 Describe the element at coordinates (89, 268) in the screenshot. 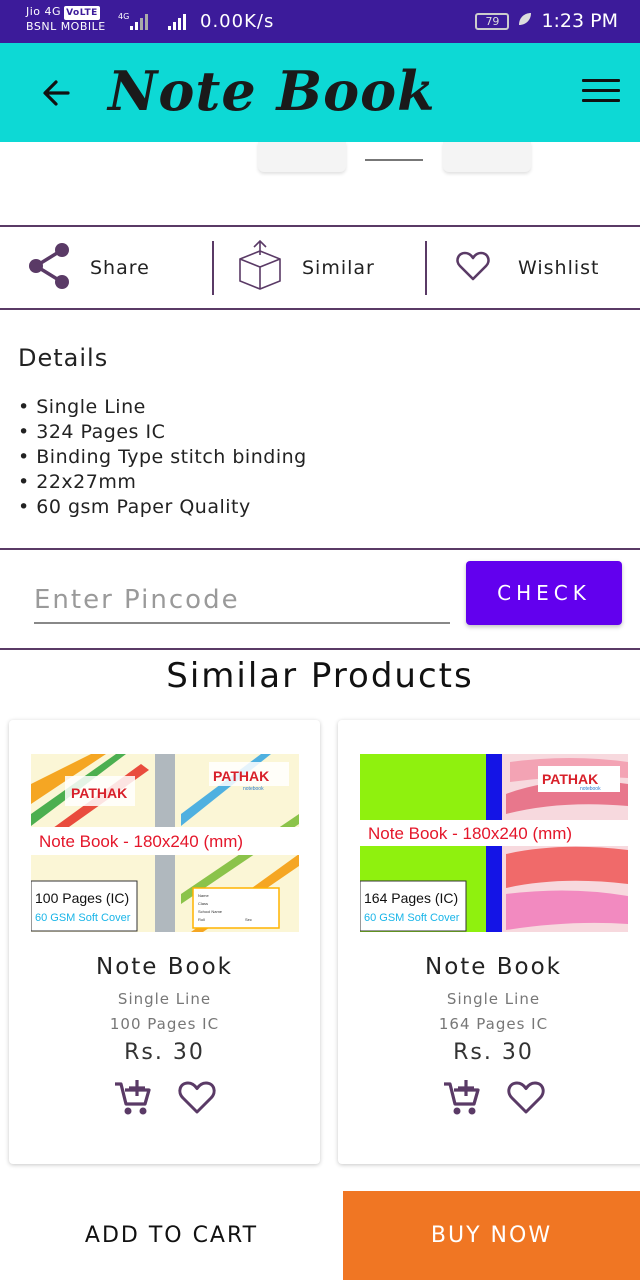

I see `share-button: Share` at that location.